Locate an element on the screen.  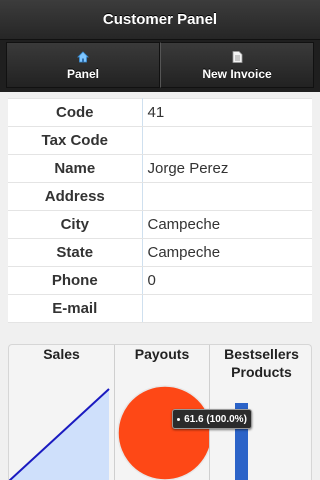
table-row: Code 41 is located at coordinates (160, 112).